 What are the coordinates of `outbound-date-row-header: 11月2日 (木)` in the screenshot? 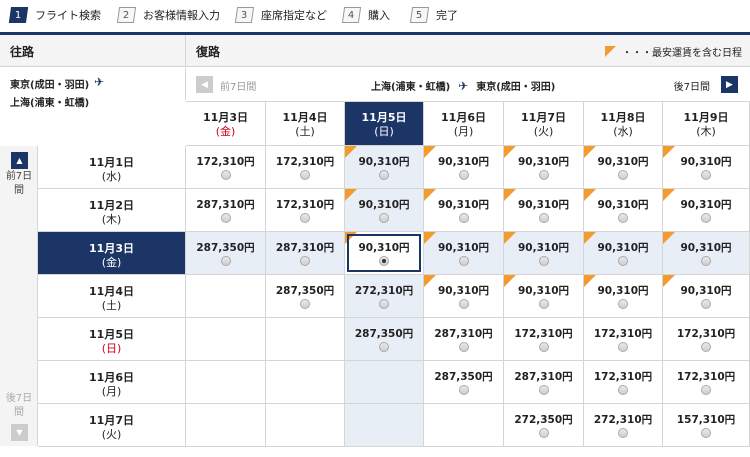 It's located at (112, 210).